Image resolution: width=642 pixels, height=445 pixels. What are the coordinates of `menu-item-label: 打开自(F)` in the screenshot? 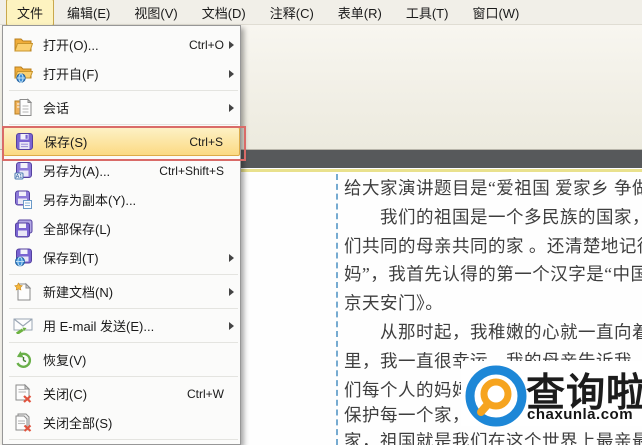 It's located at (71, 74).